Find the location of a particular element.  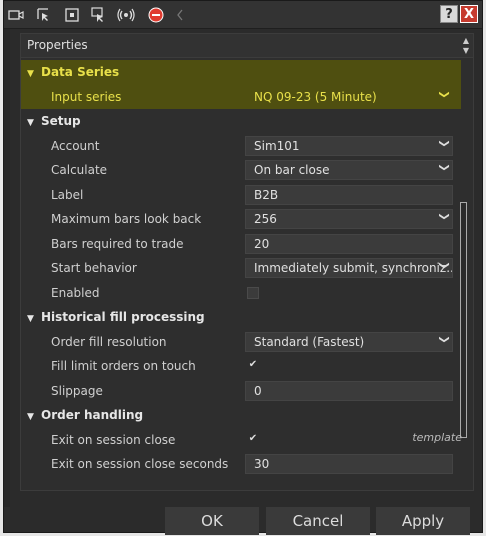

template-link: template is located at coordinates (437, 437).